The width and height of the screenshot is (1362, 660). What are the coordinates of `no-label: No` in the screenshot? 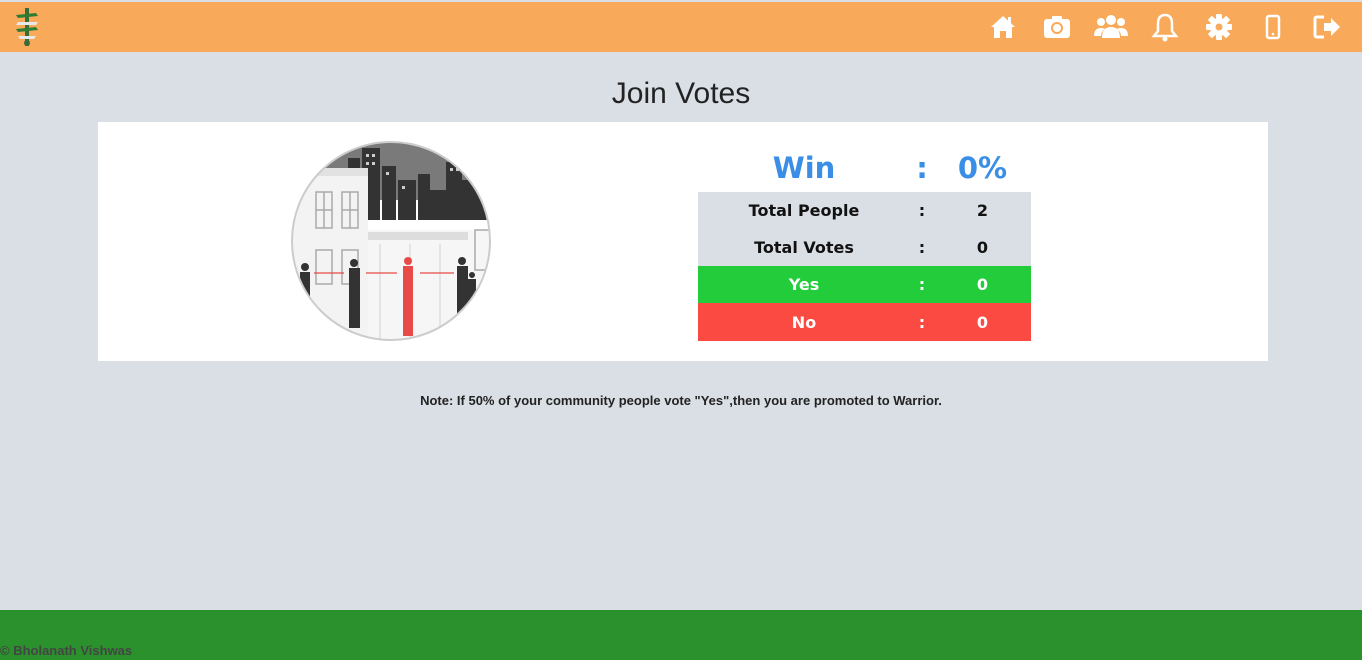 It's located at (804, 322).